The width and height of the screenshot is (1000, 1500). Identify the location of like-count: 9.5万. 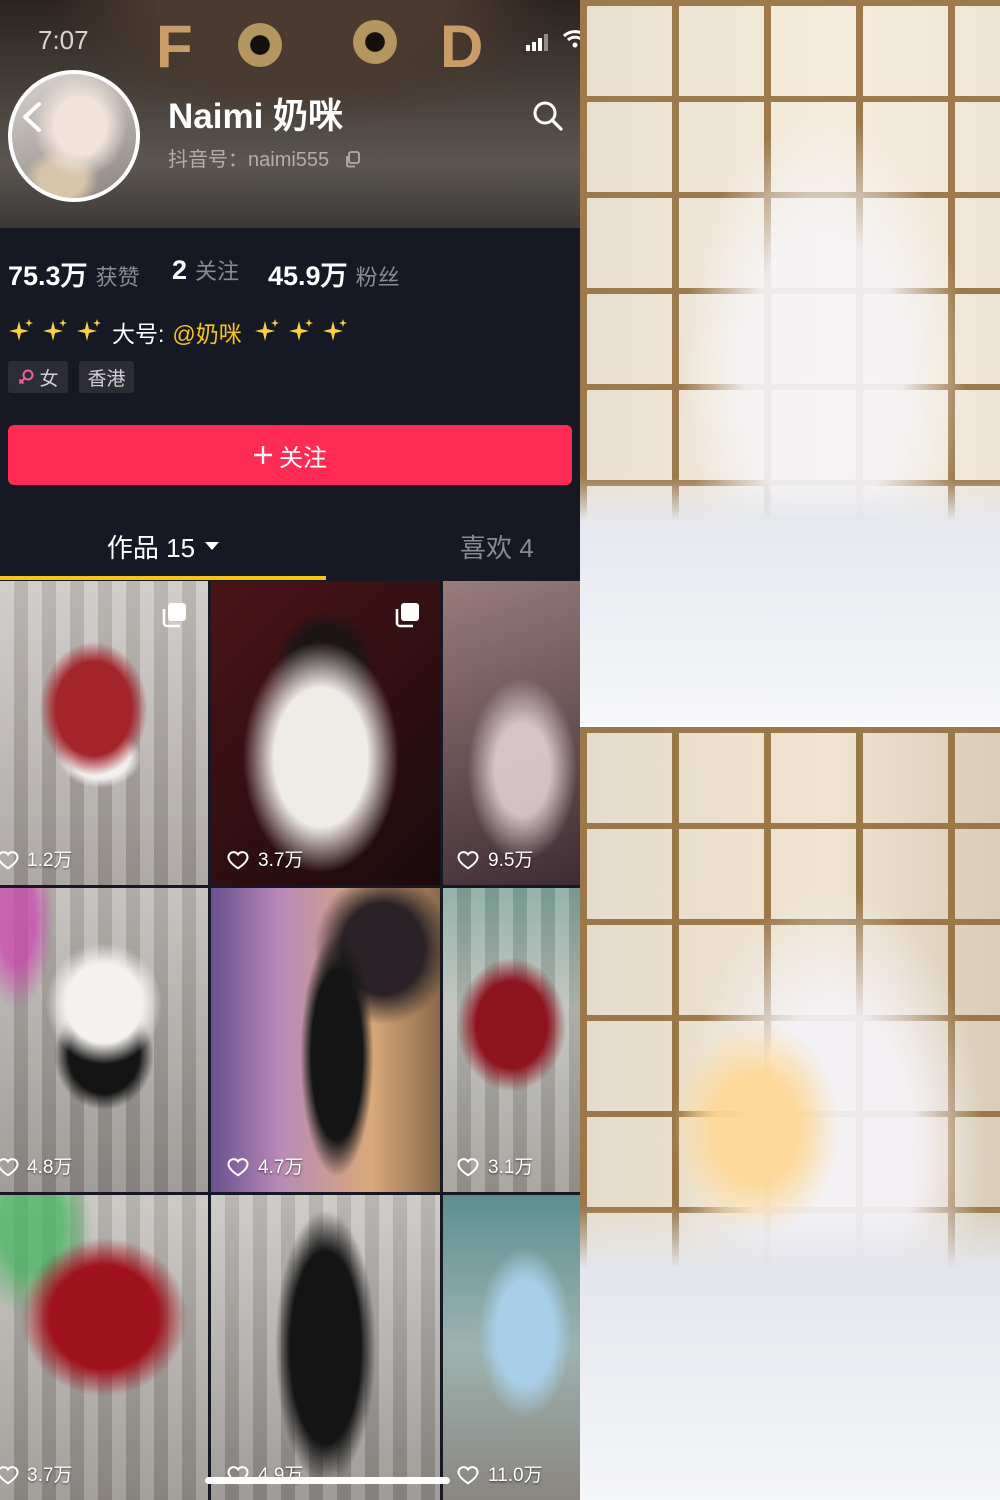
(511, 860).